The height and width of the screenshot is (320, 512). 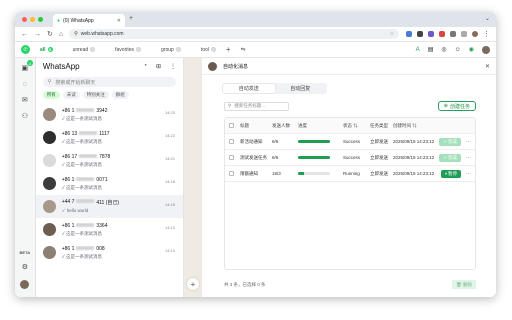 What do you see at coordinates (145, 66) in the screenshot?
I see `new-community-icon: ◔` at bounding box center [145, 66].